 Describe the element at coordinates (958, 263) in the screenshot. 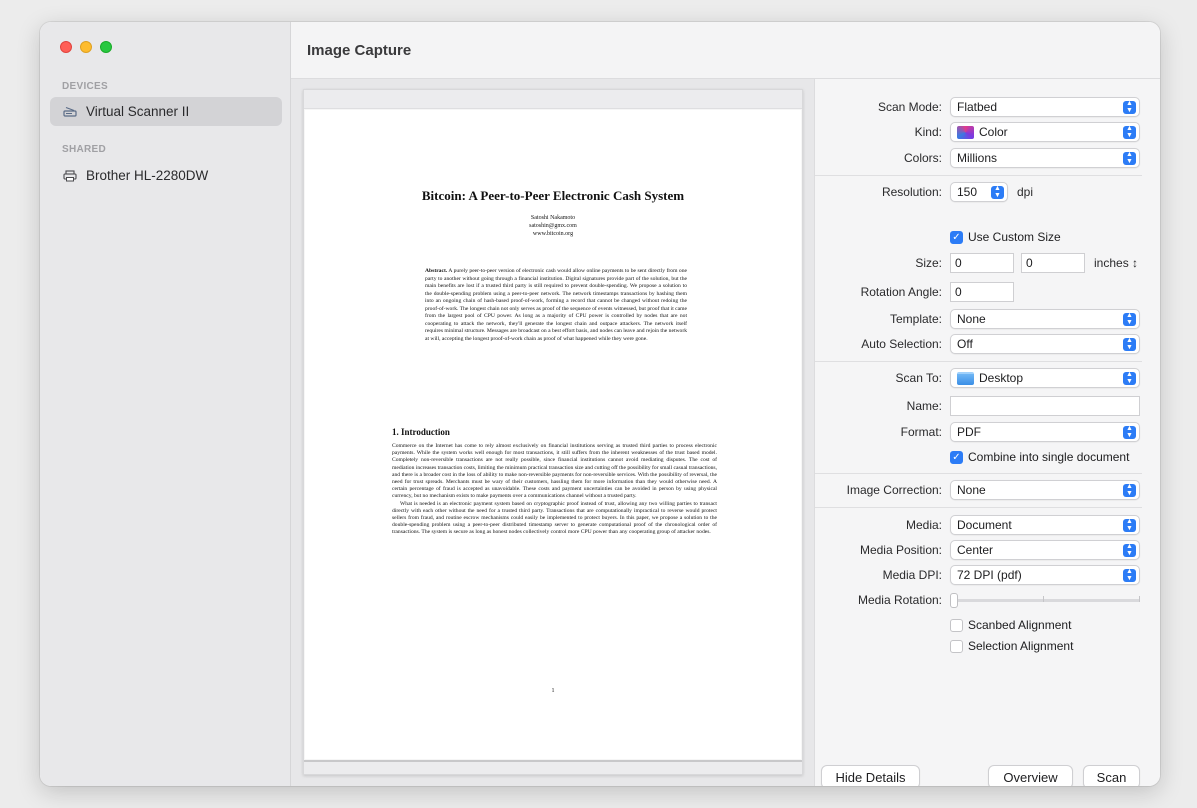

I see `size-width-value: 0` at that location.